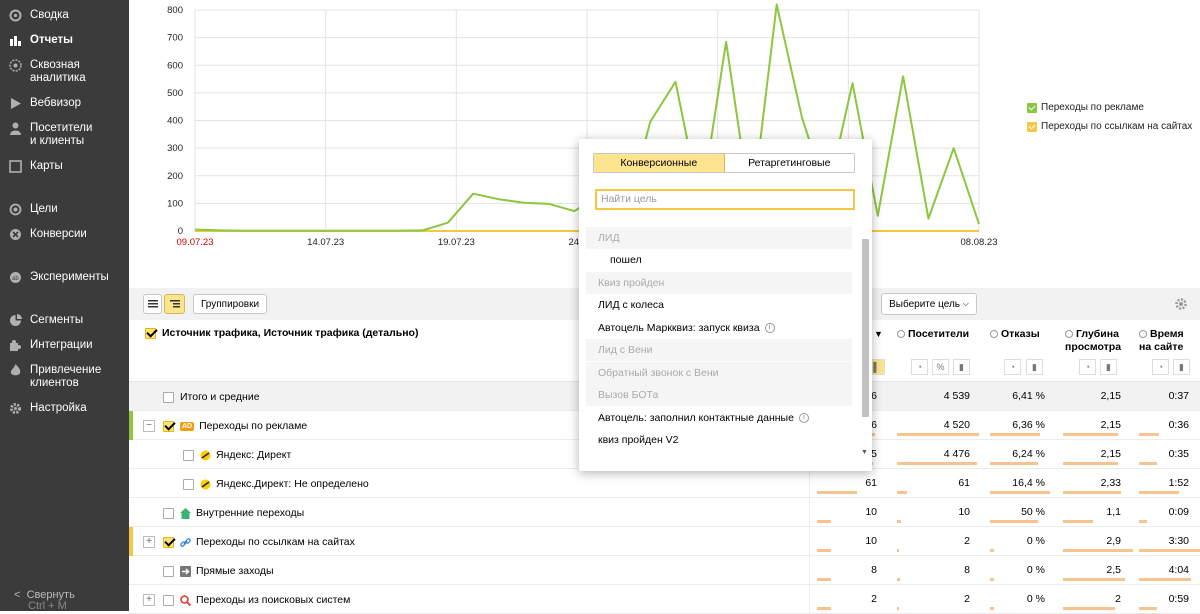  Describe the element at coordinates (1028, 396) in the screenshot. I see `cell-bounce: 6,41 %` at that location.